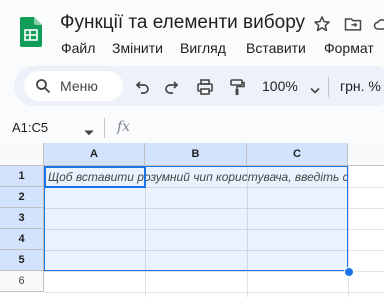 The width and height of the screenshot is (384, 297). Describe the element at coordinates (276, 48) in the screenshot. I see `menu-insert: Вставити` at that location.